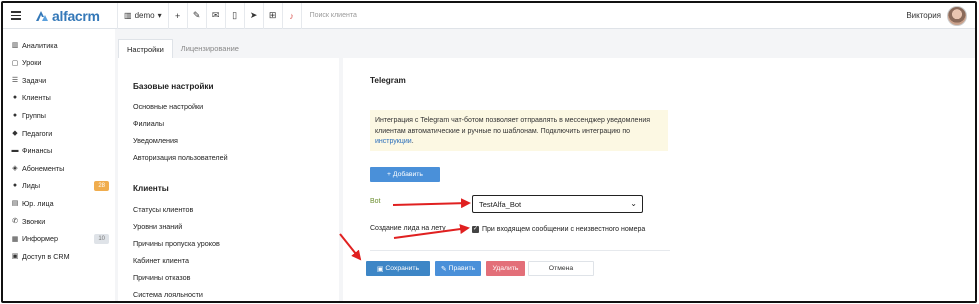 The height and width of the screenshot is (304, 979). Describe the element at coordinates (60, 133) in the screenshot. I see `sidebar-item: ◆ Педагоги` at that location.